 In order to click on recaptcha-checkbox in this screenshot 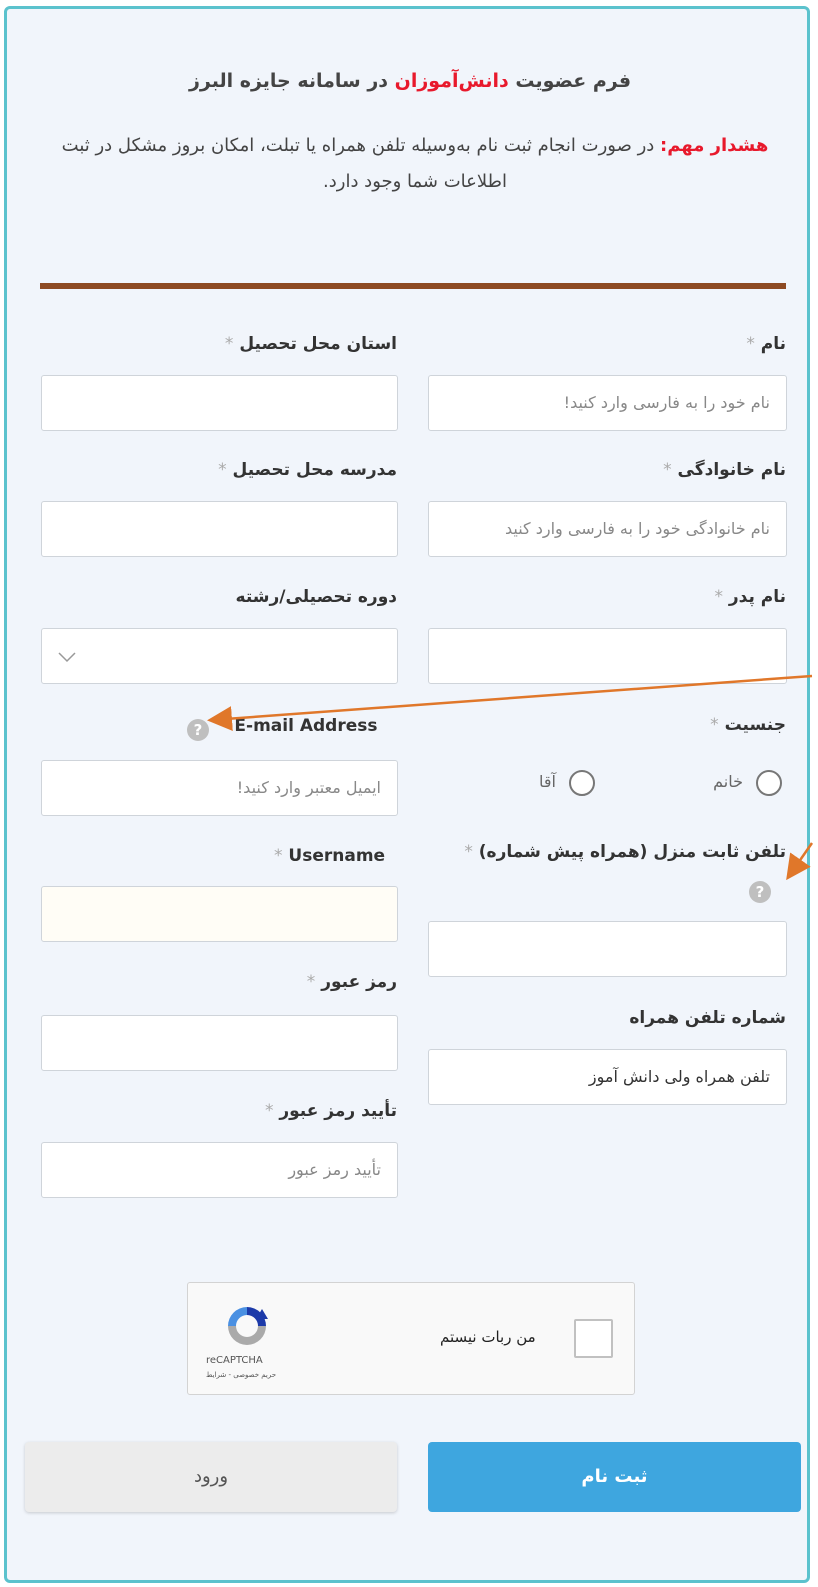, I will do `click(593, 1338)`.